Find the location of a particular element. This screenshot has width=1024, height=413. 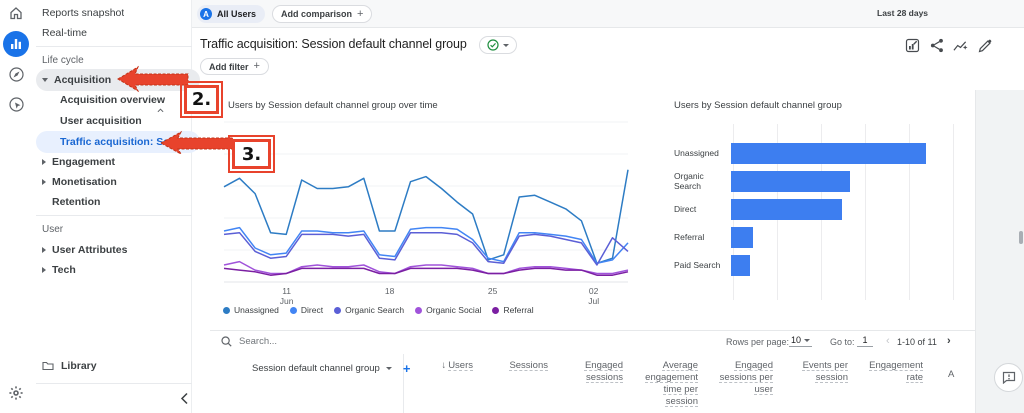

sidebar-item-reports-snapshot: Reports snapshot is located at coordinates (112, 13).